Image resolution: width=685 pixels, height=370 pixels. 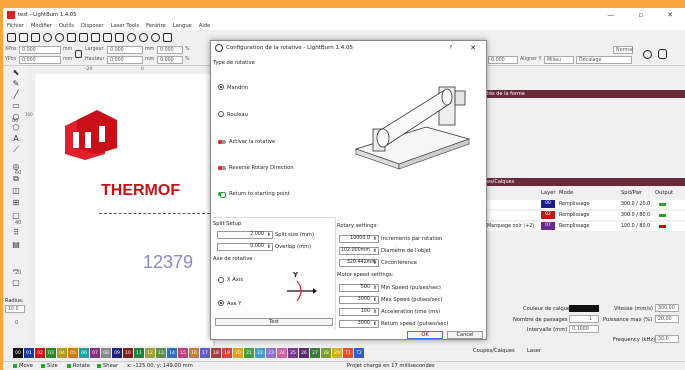 What do you see at coordinates (667, 308) in the screenshot?
I see `speed-input: 300,00` at bounding box center [667, 308].